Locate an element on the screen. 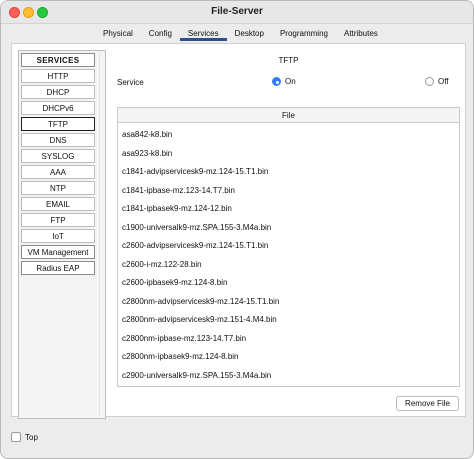 The image size is (474, 459). tab-physical: Physical is located at coordinates (118, 34).